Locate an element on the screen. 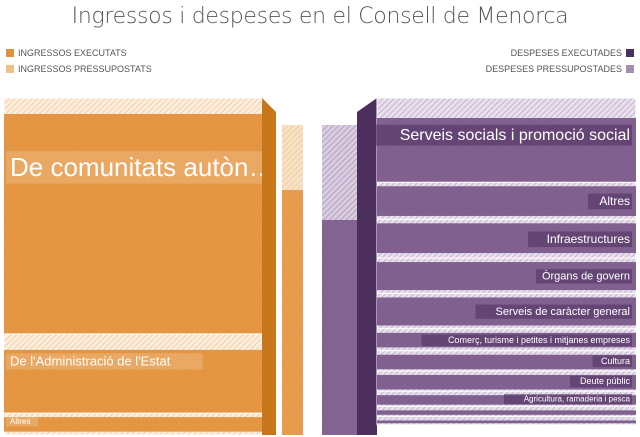 The width and height of the screenshot is (640, 437). income-category-label: De l'Administració de l'Estat is located at coordinates (90, 361).